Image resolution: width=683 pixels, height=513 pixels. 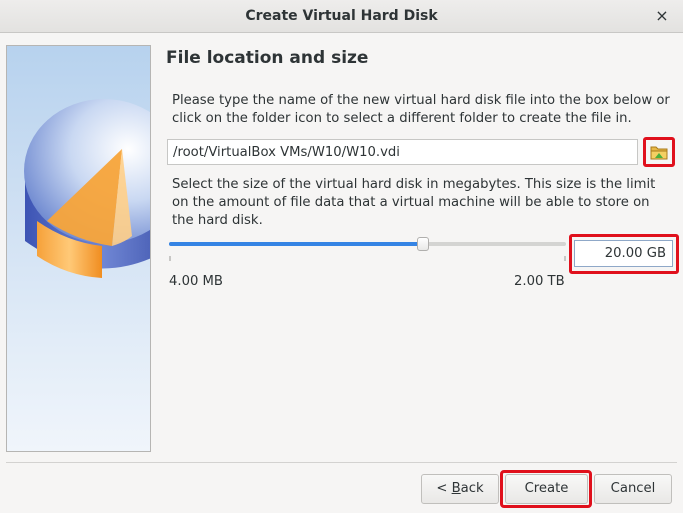 I want to click on back-button-prefix: <, so click(x=444, y=488).